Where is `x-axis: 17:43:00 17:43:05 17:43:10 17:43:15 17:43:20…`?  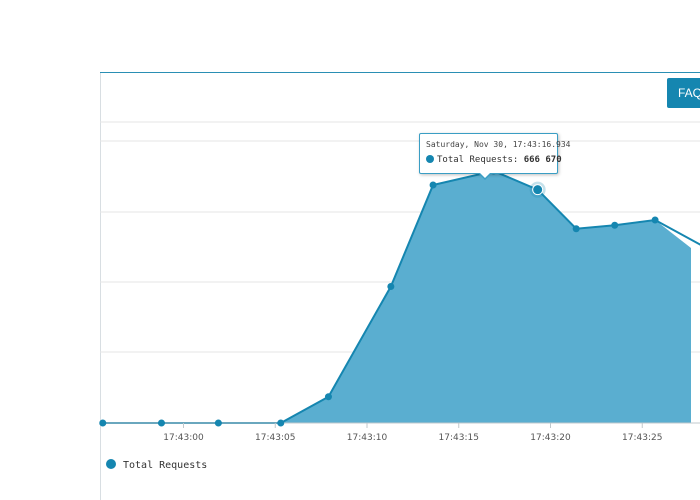
x-axis: 17:43:00 17:43:05 17:43:10 17:43:15 17:43:20… is located at coordinates (400, 432).